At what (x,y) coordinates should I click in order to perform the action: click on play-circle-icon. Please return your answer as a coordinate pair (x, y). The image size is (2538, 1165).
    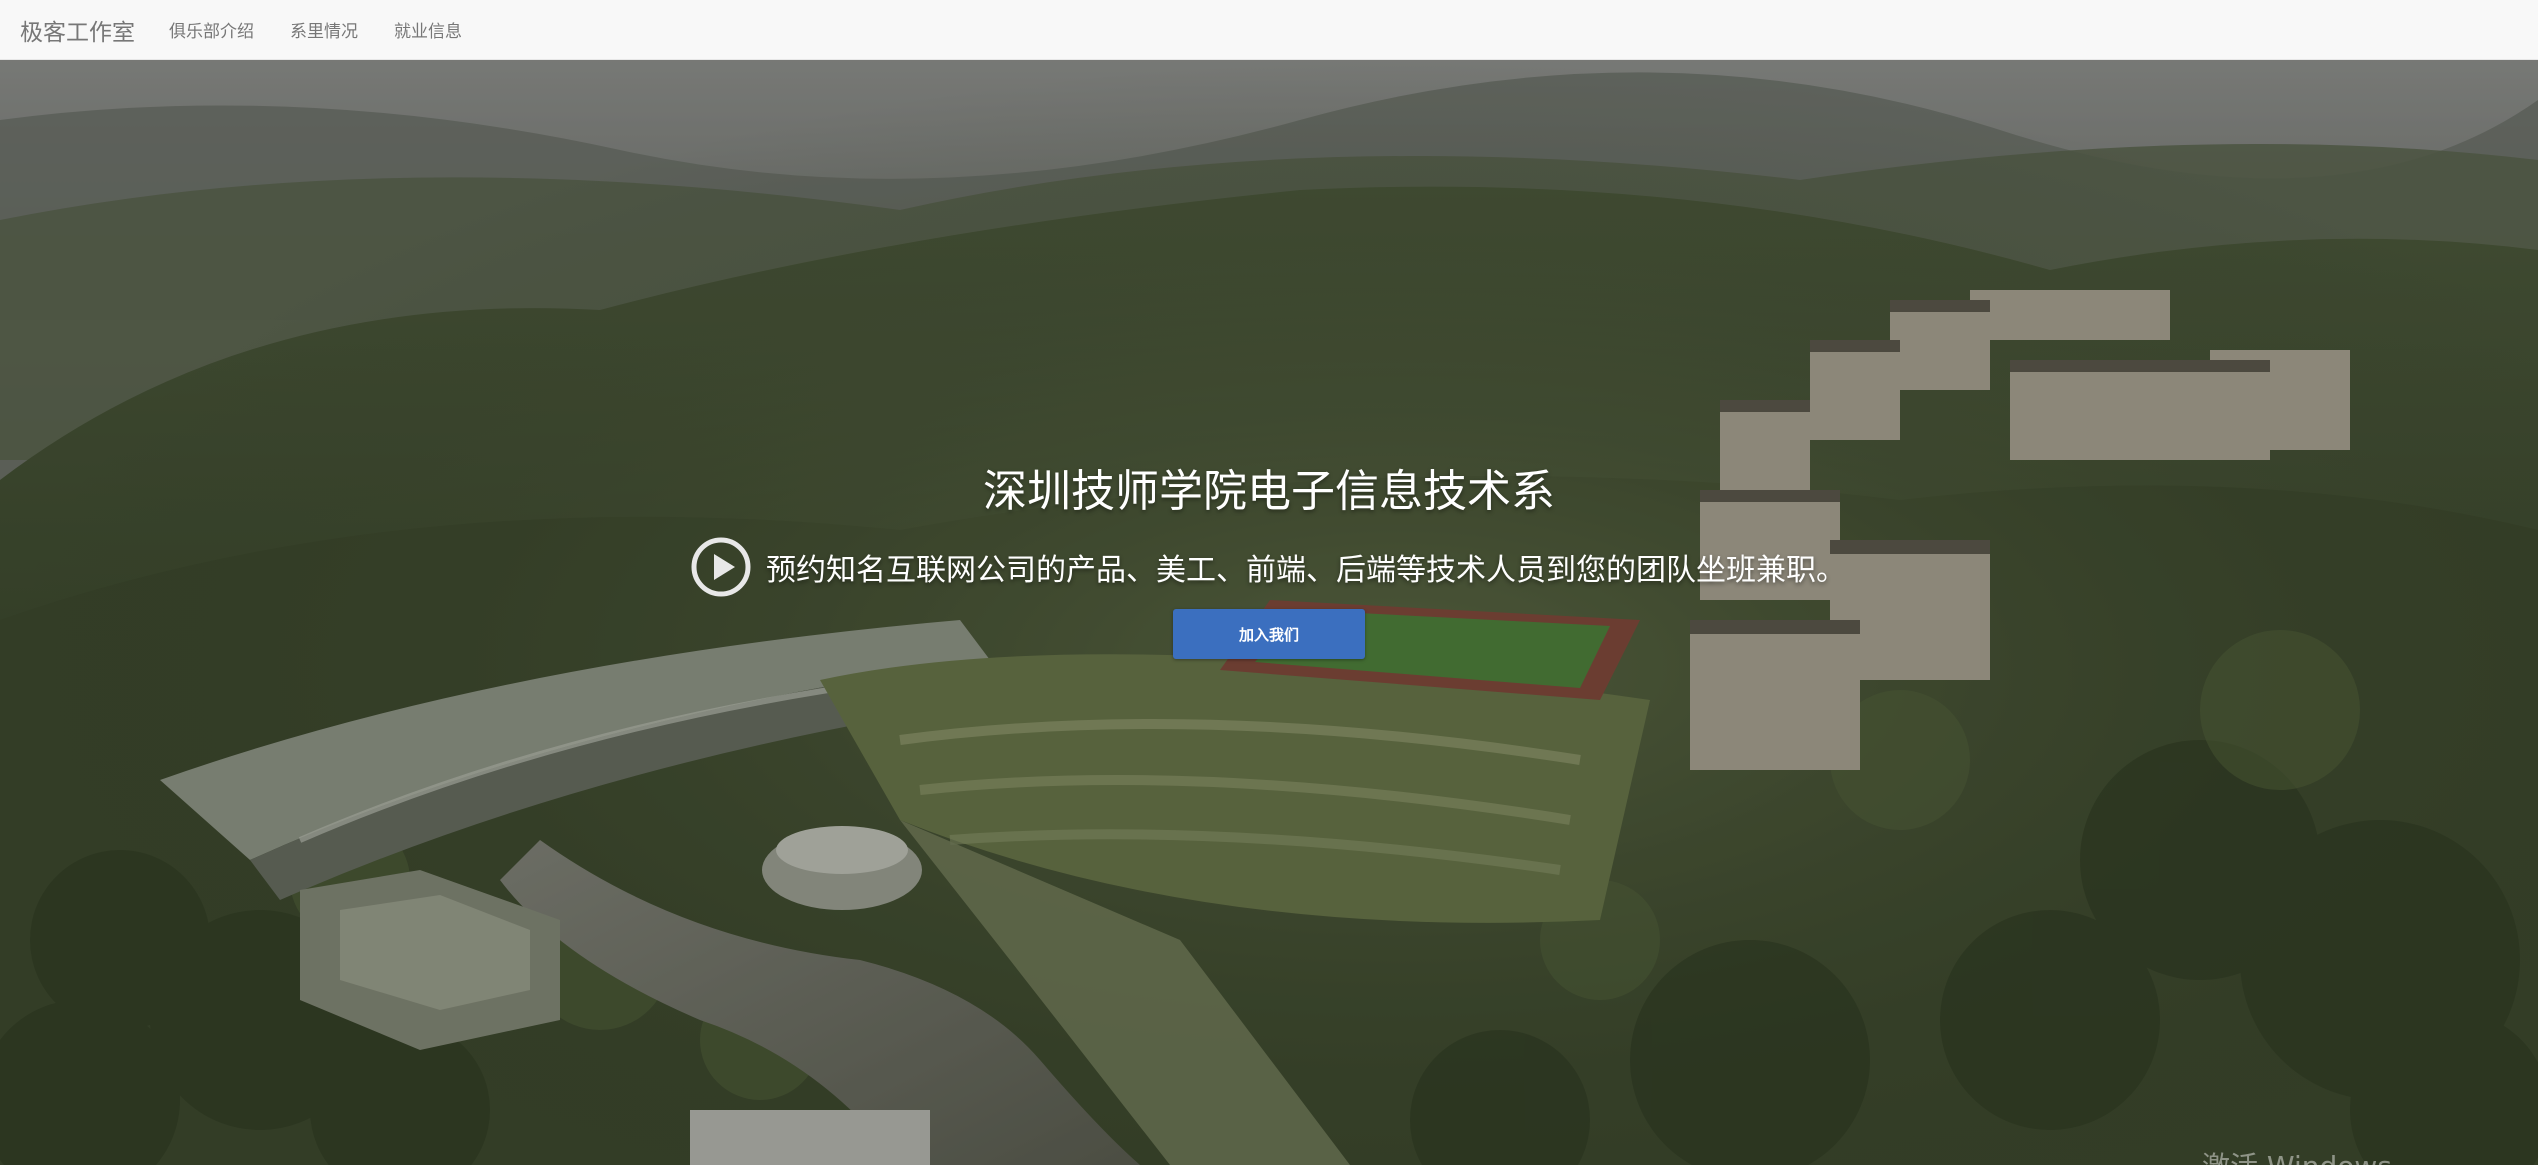
    Looking at the image, I should click on (721, 567).